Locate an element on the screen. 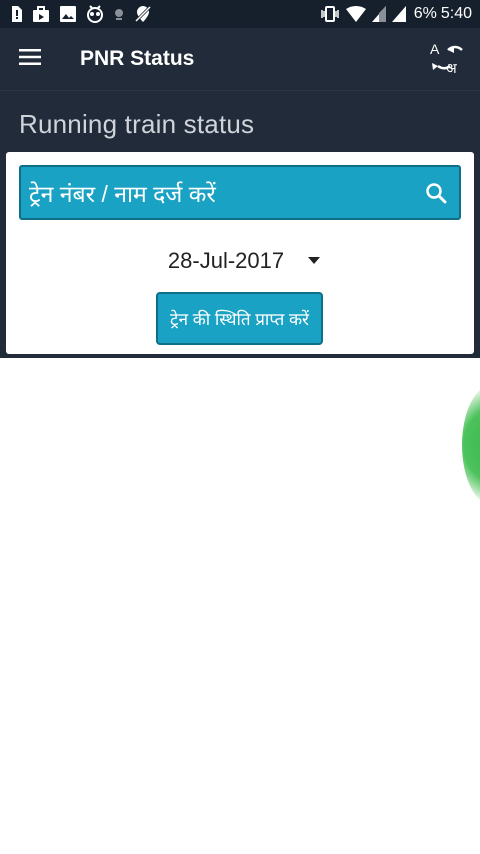 The image size is (480, 854). sim-alert-icon is located at coordinates (16, 14).